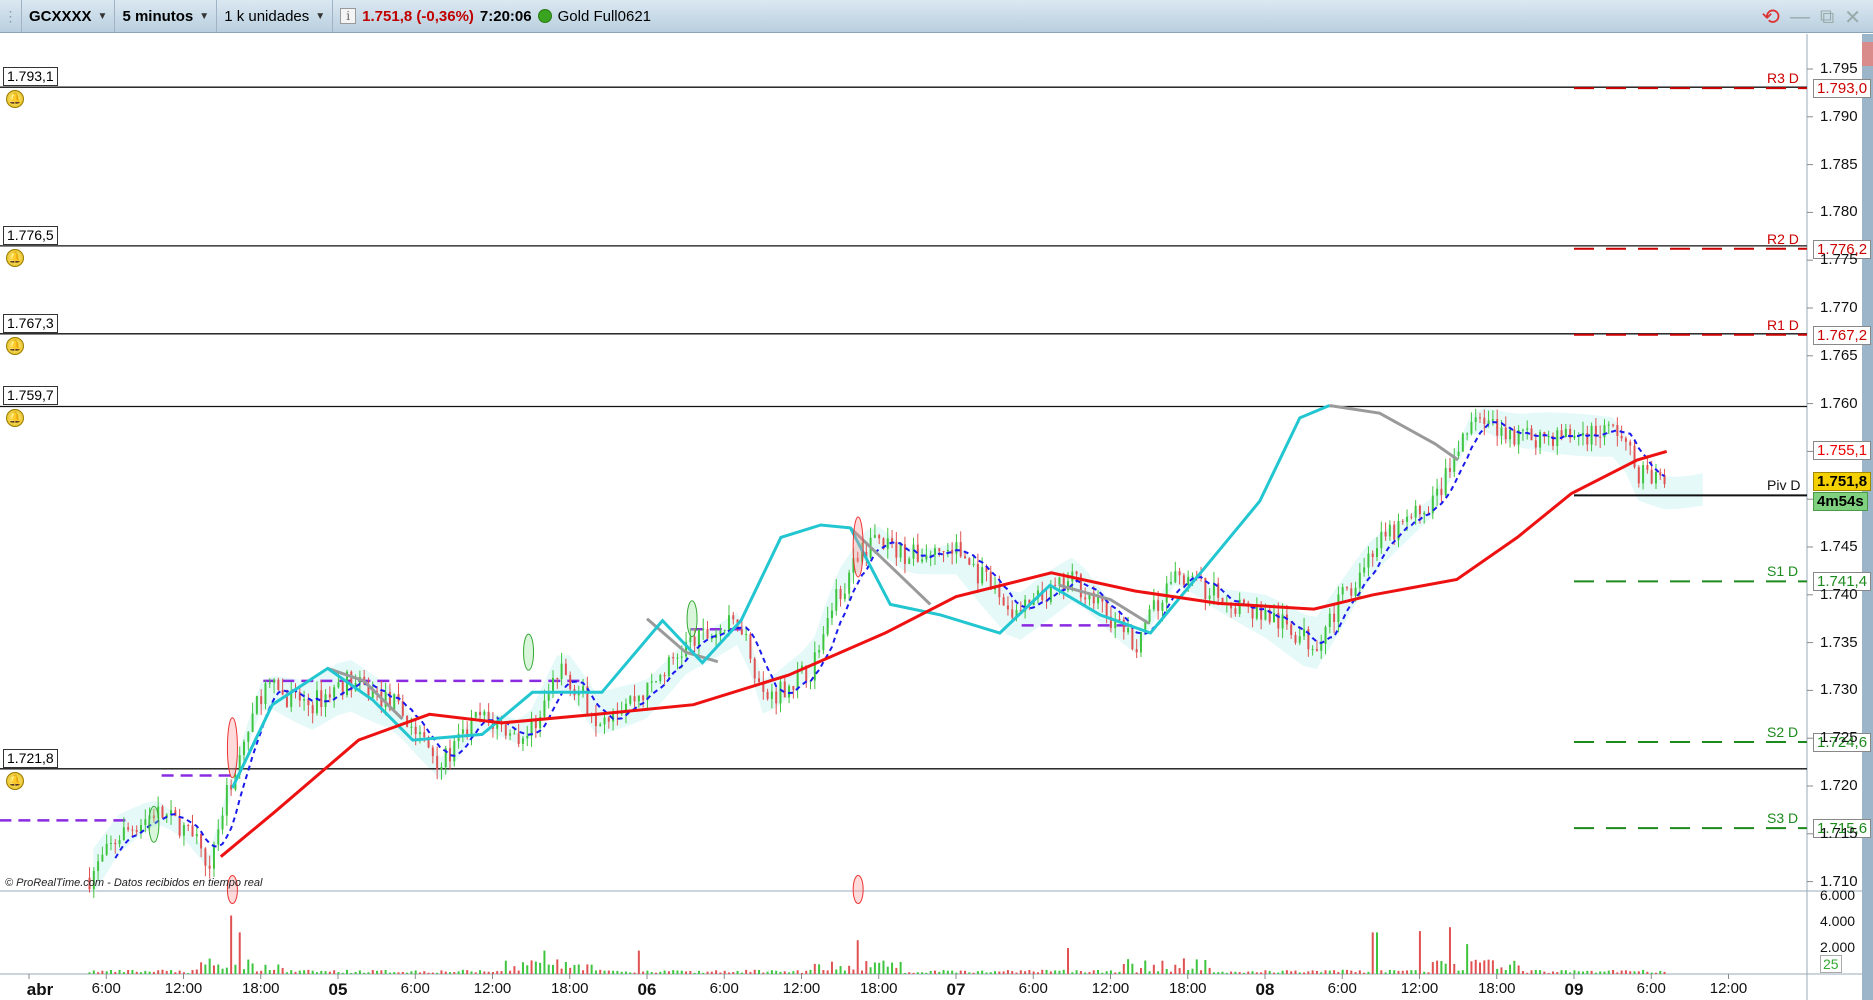  I want to click on time-axis-label: 08, so click(1265, 989).